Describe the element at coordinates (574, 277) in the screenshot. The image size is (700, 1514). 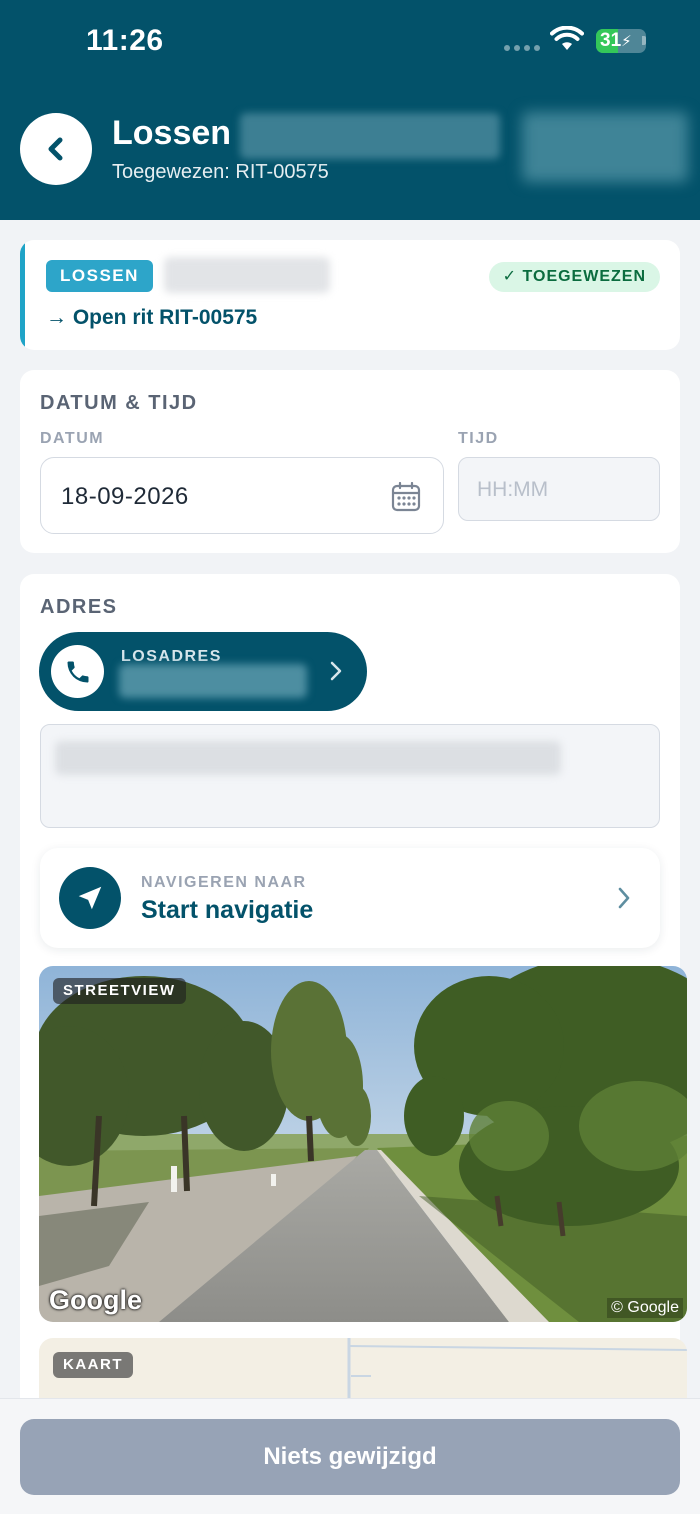
I see `status-badge: ✓ TOEGEWEZEN` at that location.